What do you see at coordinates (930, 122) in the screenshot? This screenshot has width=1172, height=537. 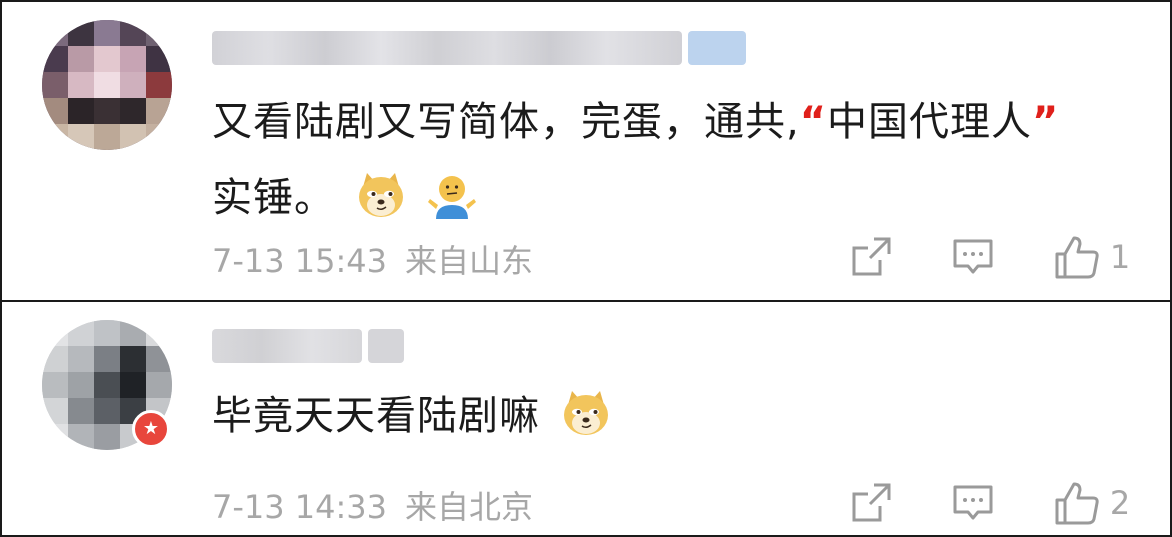 I see `quoted-text: 中国代理人` at bounding box center [930, 122].